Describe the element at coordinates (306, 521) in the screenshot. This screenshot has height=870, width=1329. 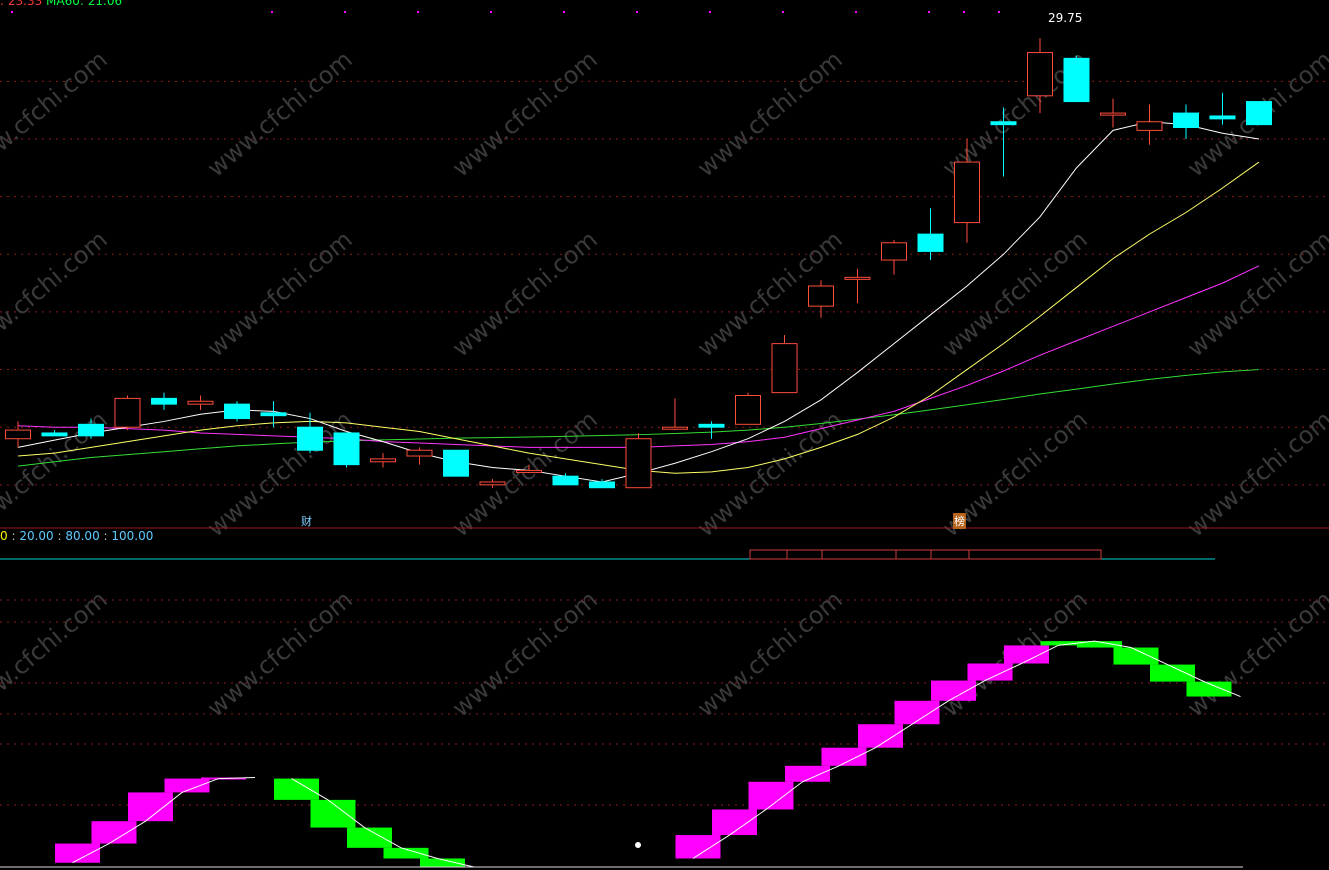
I see `financial-report-marker: 财` at that location.